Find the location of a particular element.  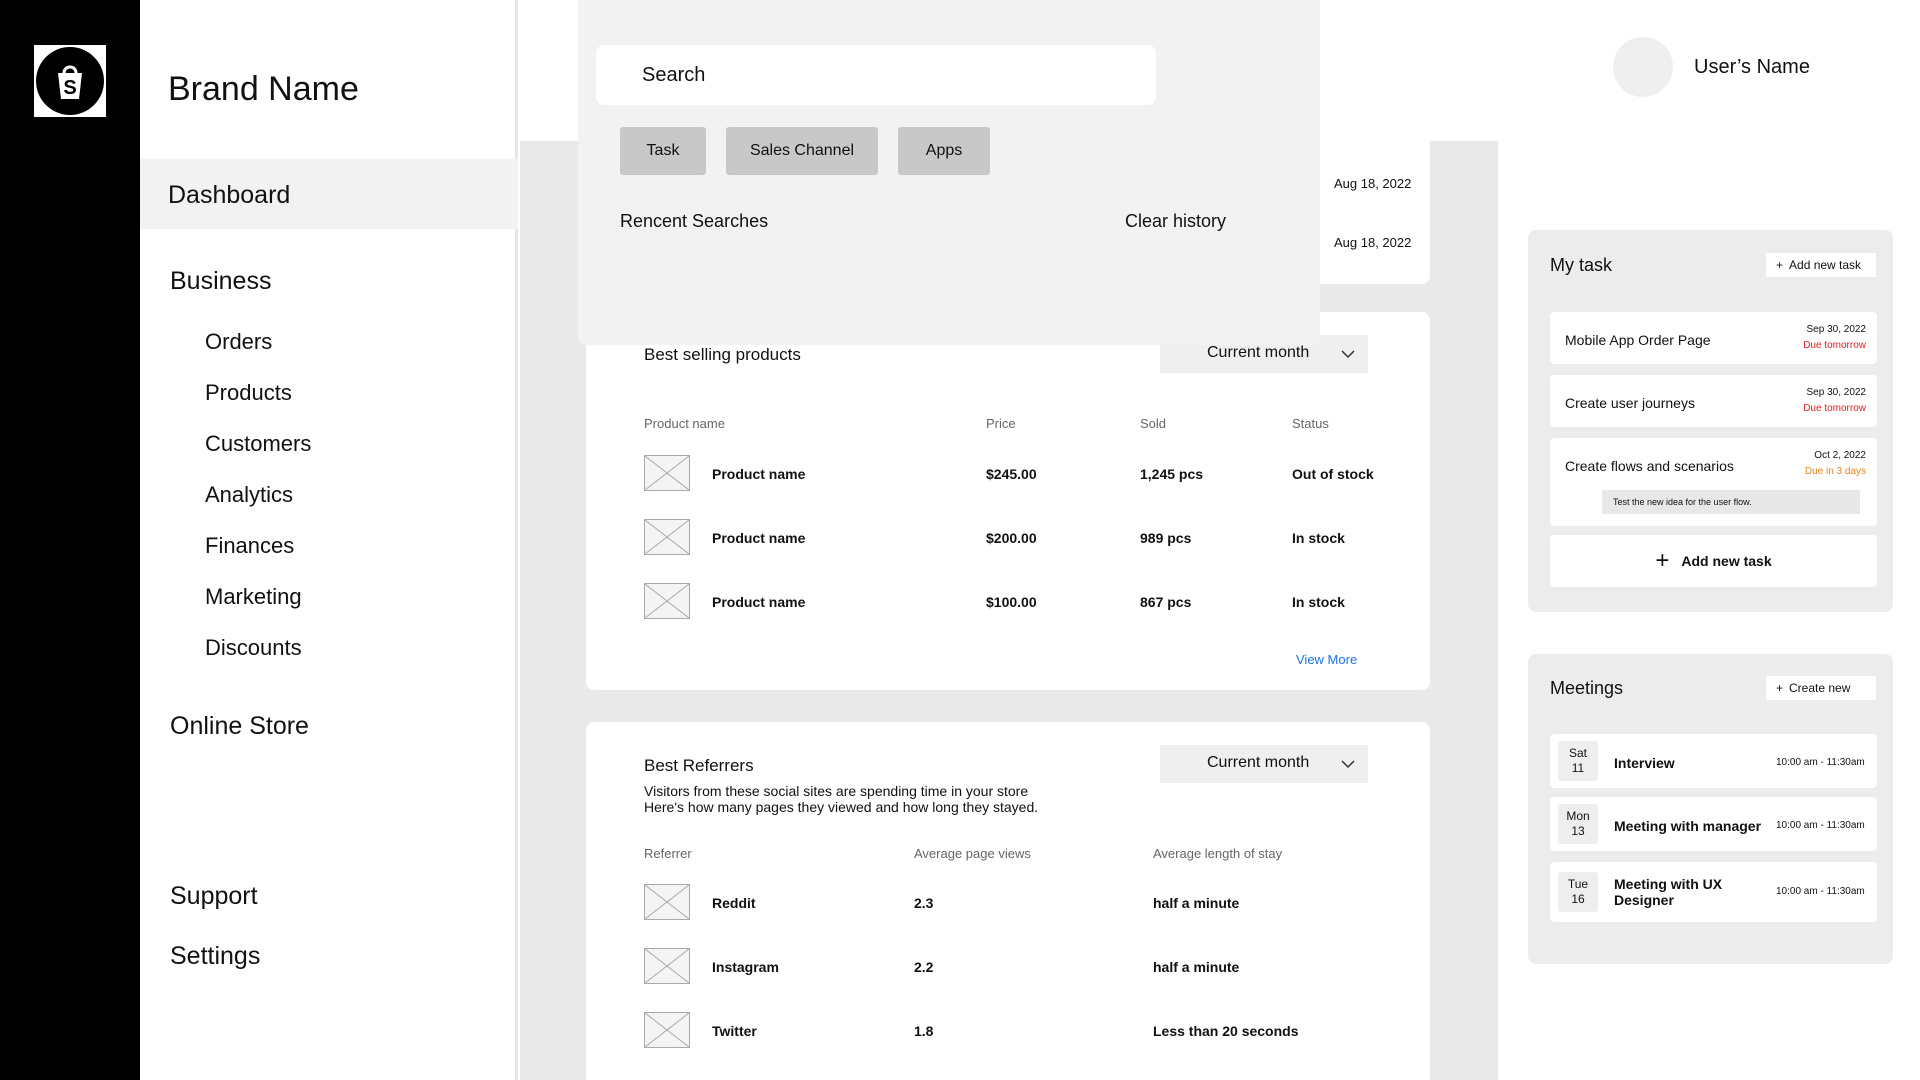

task-title: Create user journeys is located at coordinates (1630, 403).